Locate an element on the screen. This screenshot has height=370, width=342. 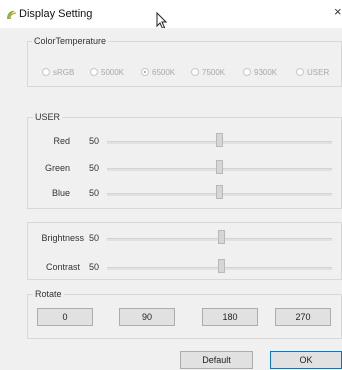
blue-value: 50 is located at coordinates (94, 193).